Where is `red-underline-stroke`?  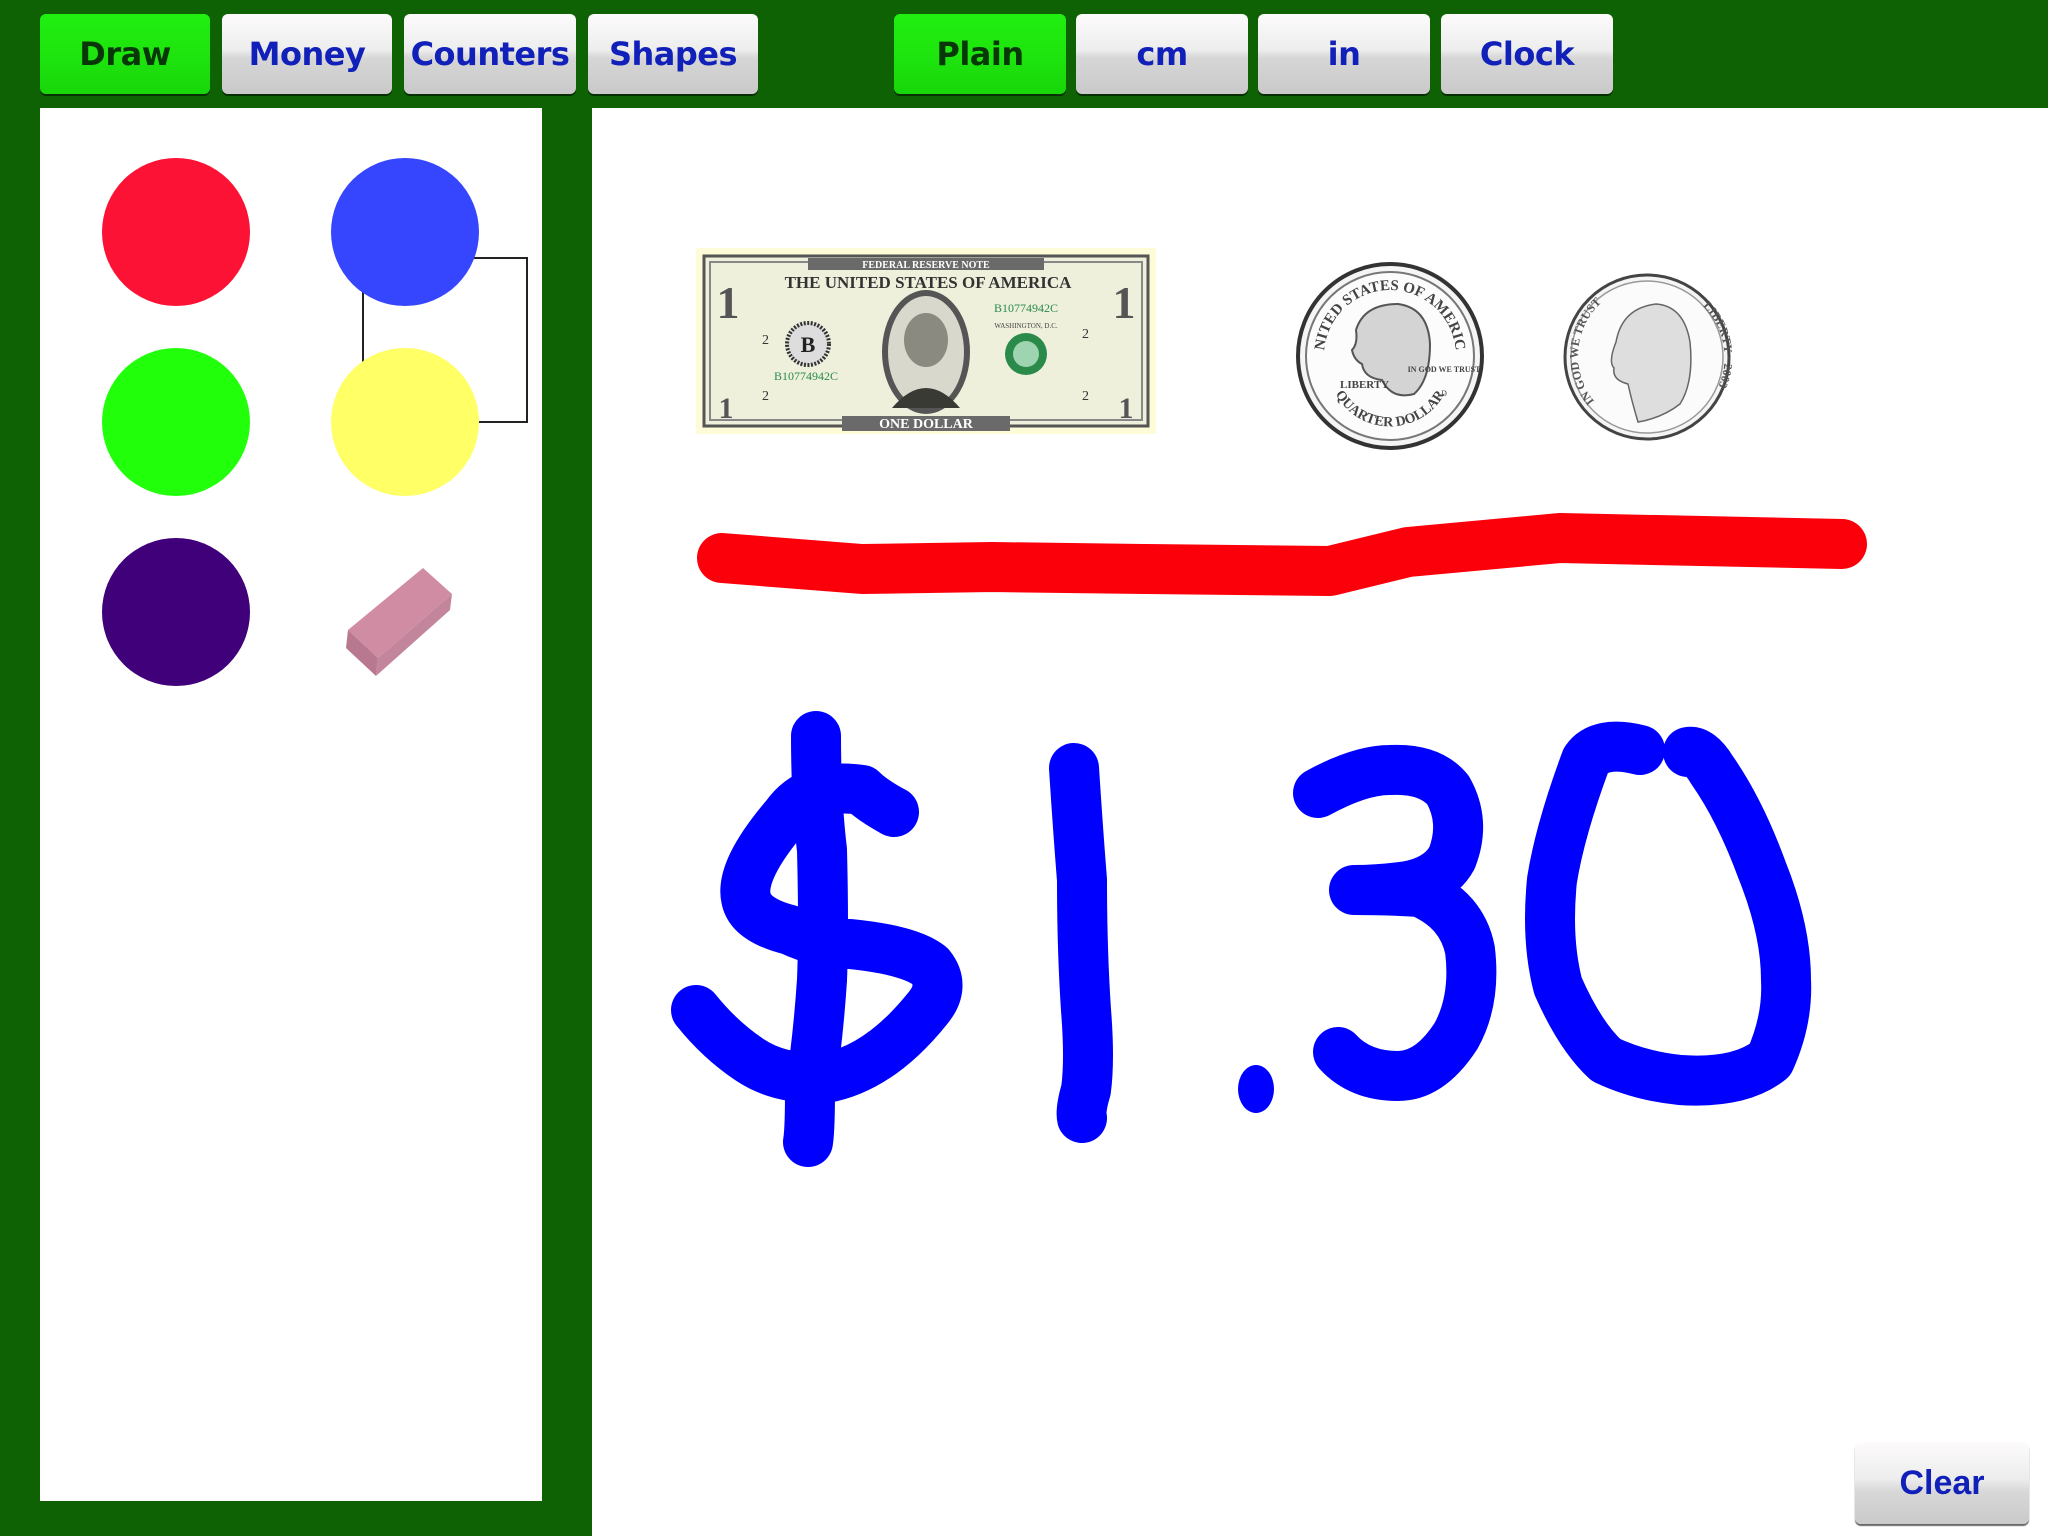
red-underline-stroke is located at coordinates (1282, 554).